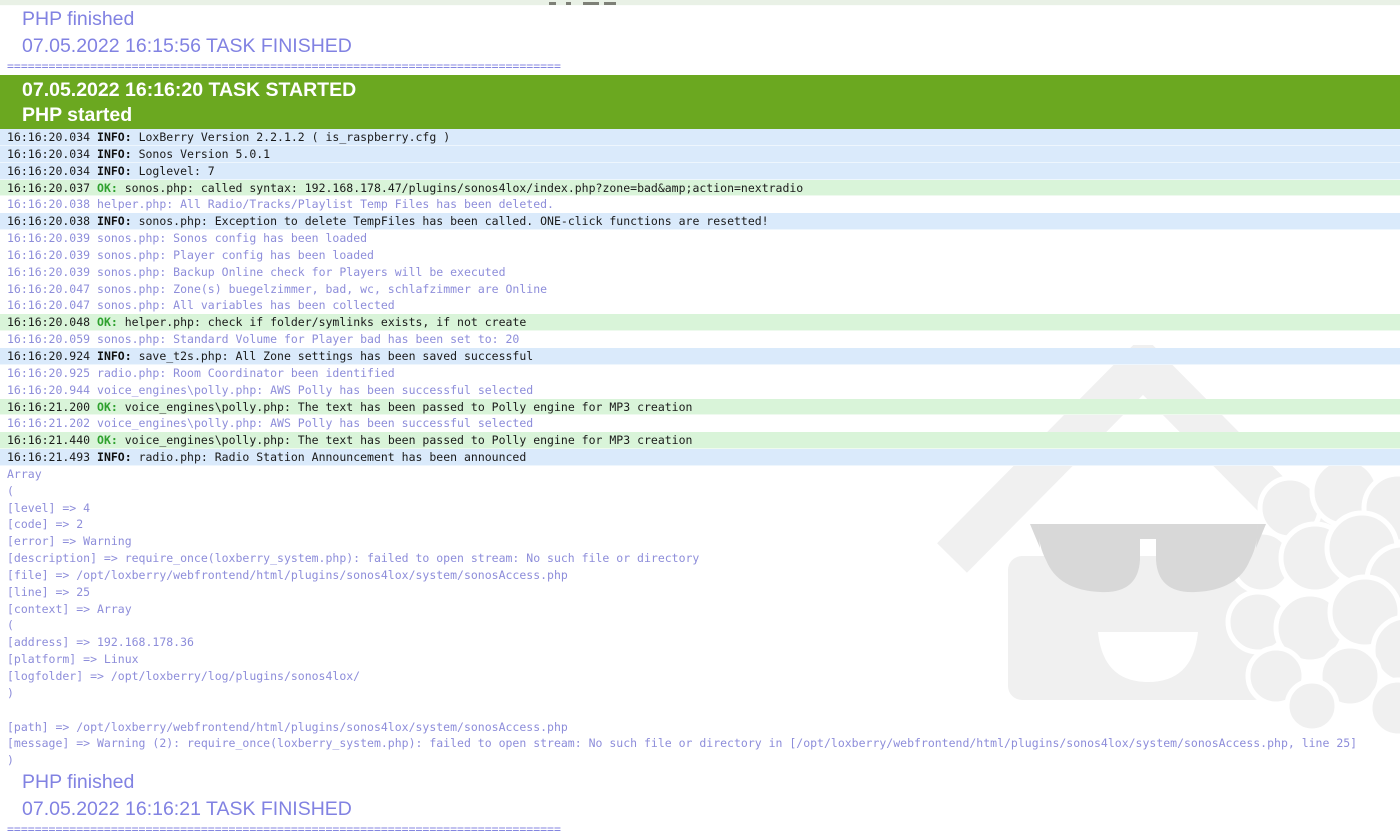  I want to click on log-timestamp: 16:16:21.202, so click(52, 423).